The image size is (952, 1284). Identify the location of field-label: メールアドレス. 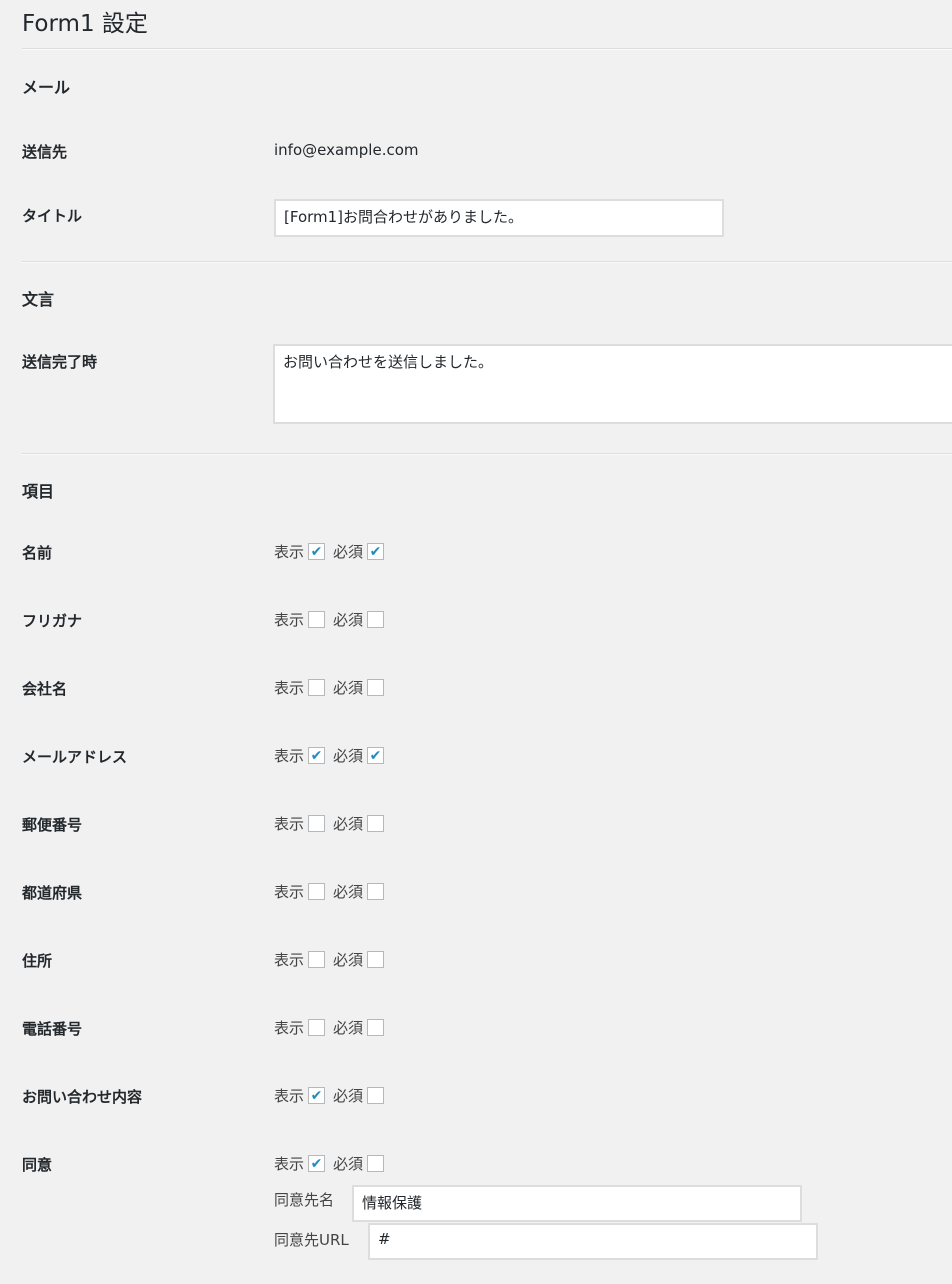
(75, 757).